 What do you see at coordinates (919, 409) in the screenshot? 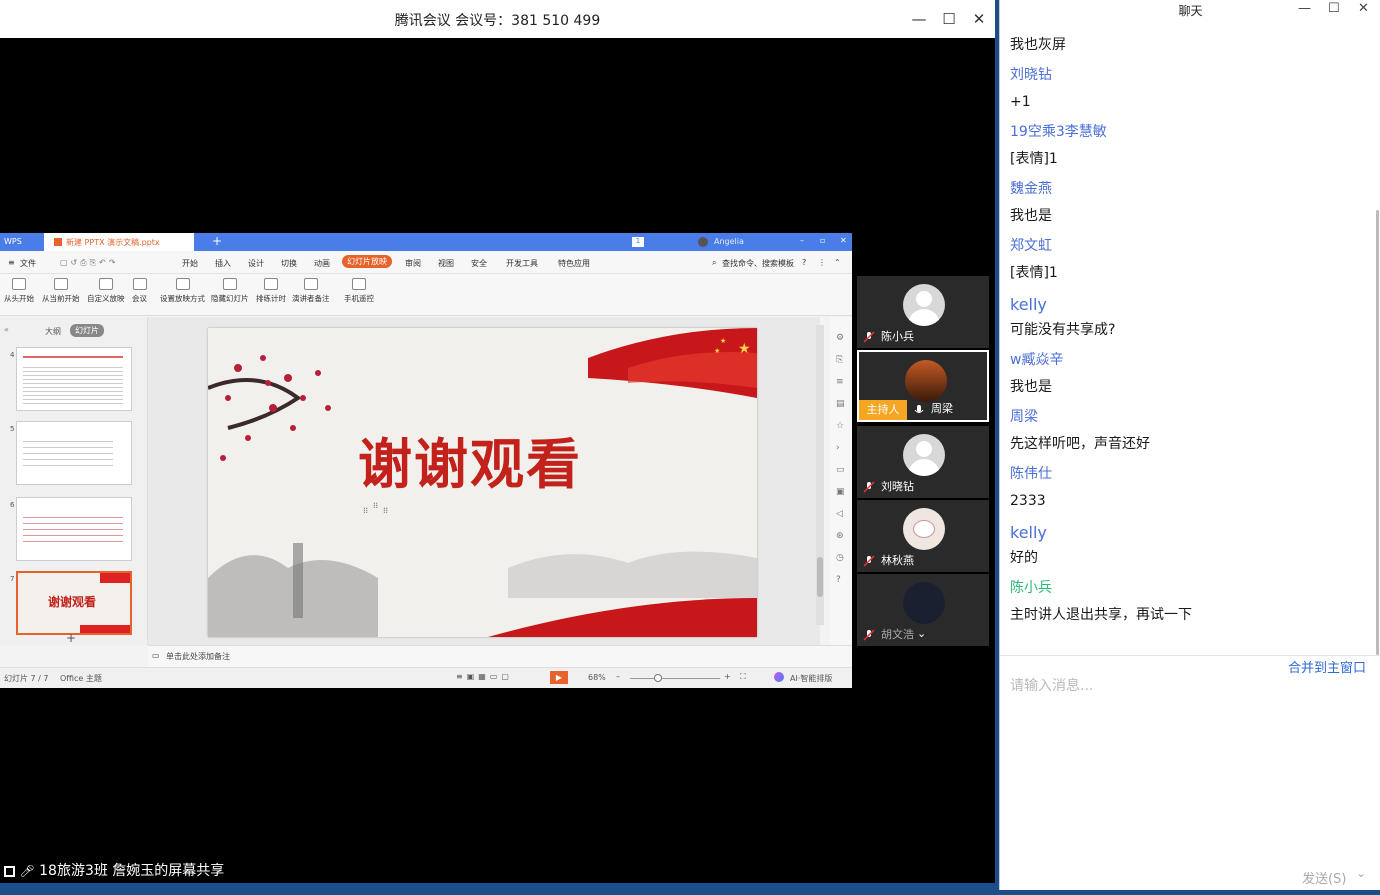
I see `mic-icon` at bounding box center [919, 409].